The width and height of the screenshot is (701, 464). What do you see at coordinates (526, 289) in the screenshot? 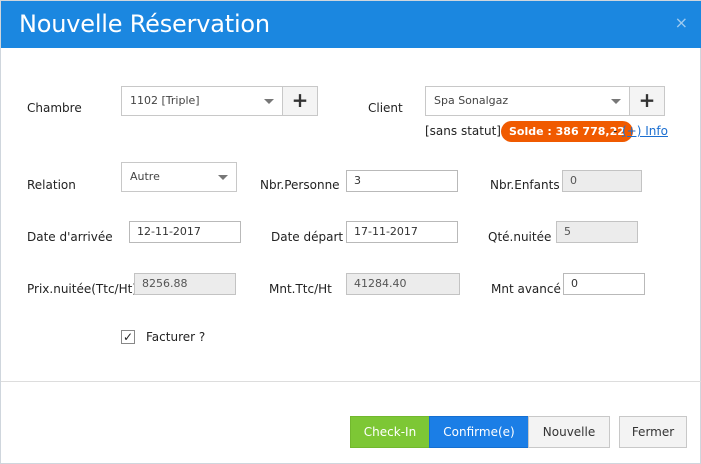
I see `mnt-avance-label: Mnt avancé` at bounding box center [526, 289].